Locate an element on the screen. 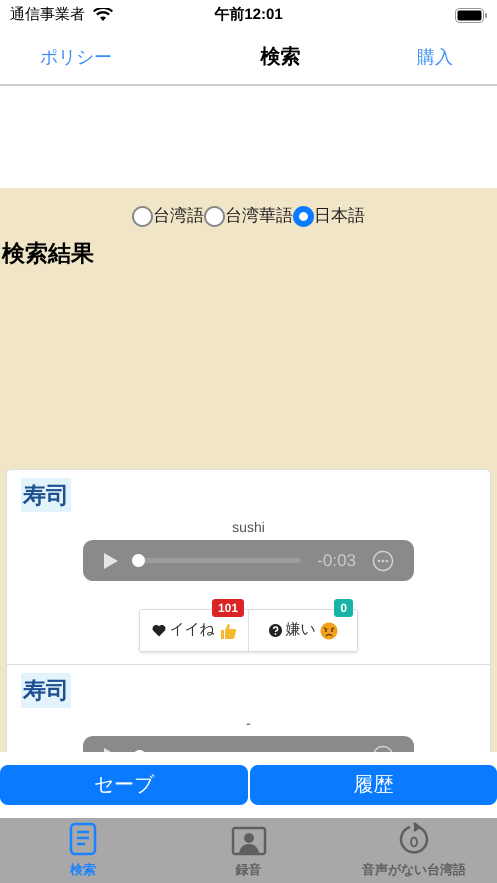  policy-link: ポリシー is located at coordinates (76, 57).